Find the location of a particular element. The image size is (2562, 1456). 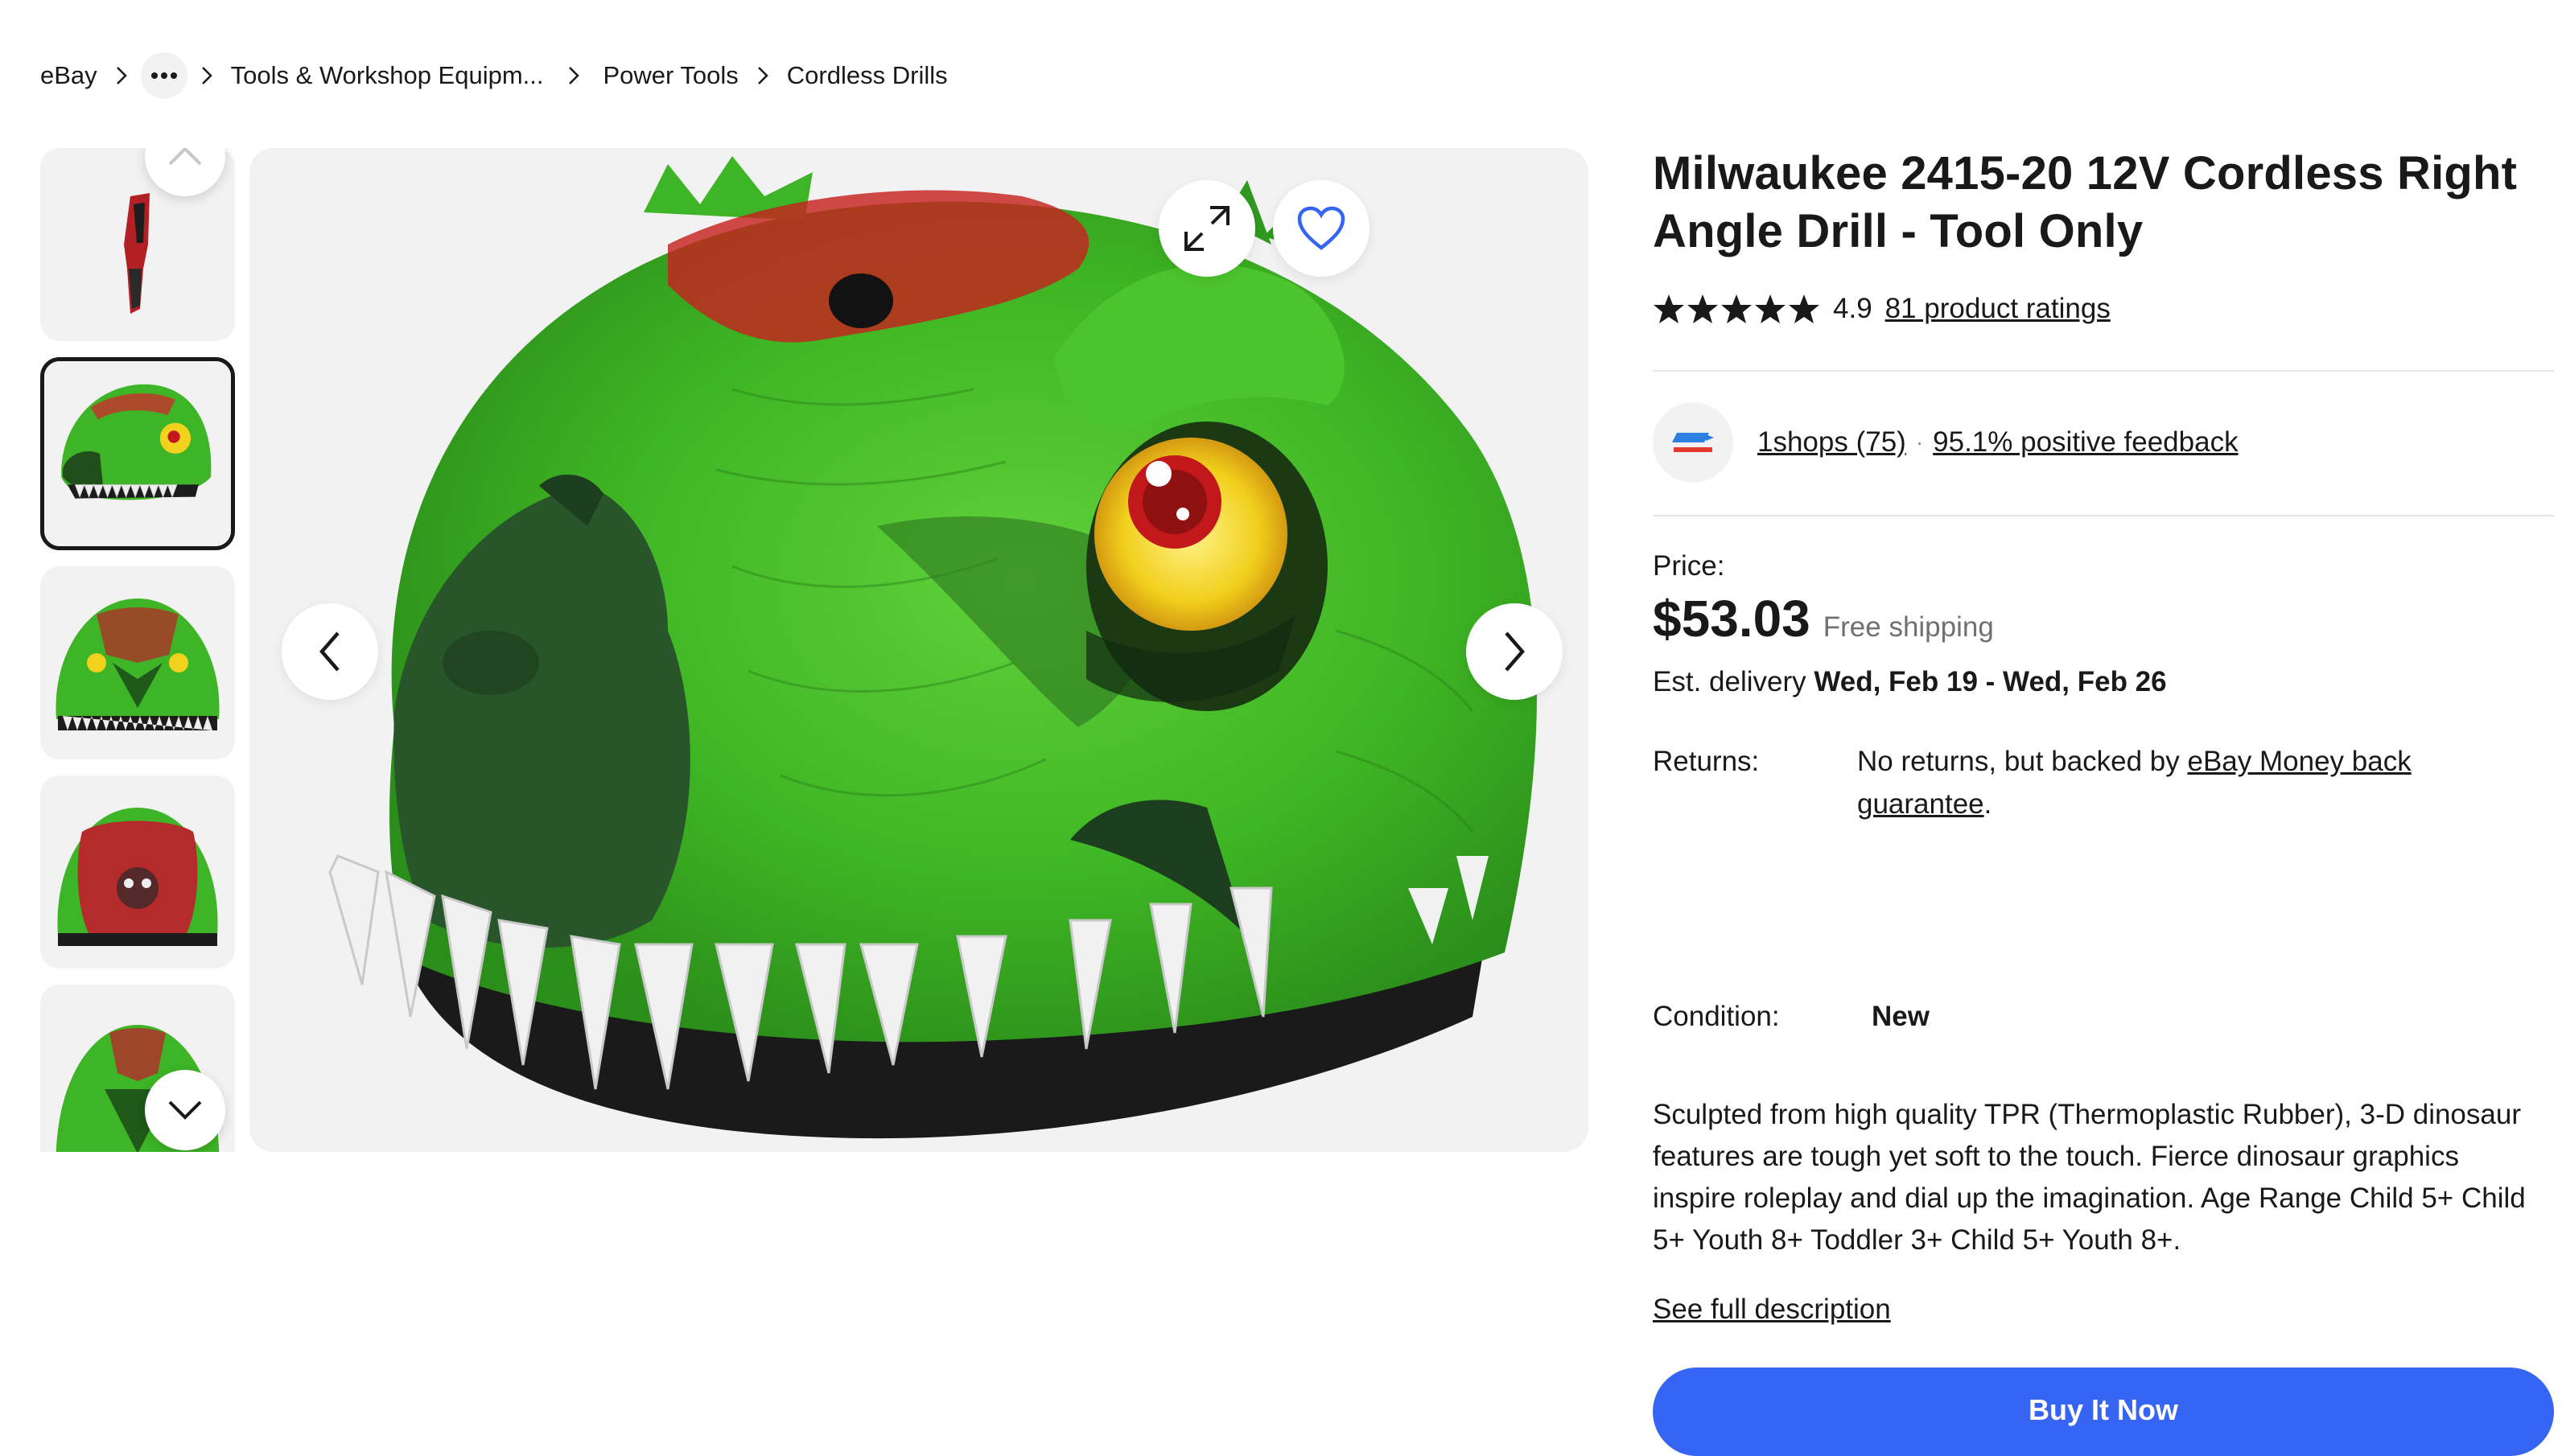

seller-info: 1shops (75) · 95.1% positive feedback is located at coordinates (1946, 442).